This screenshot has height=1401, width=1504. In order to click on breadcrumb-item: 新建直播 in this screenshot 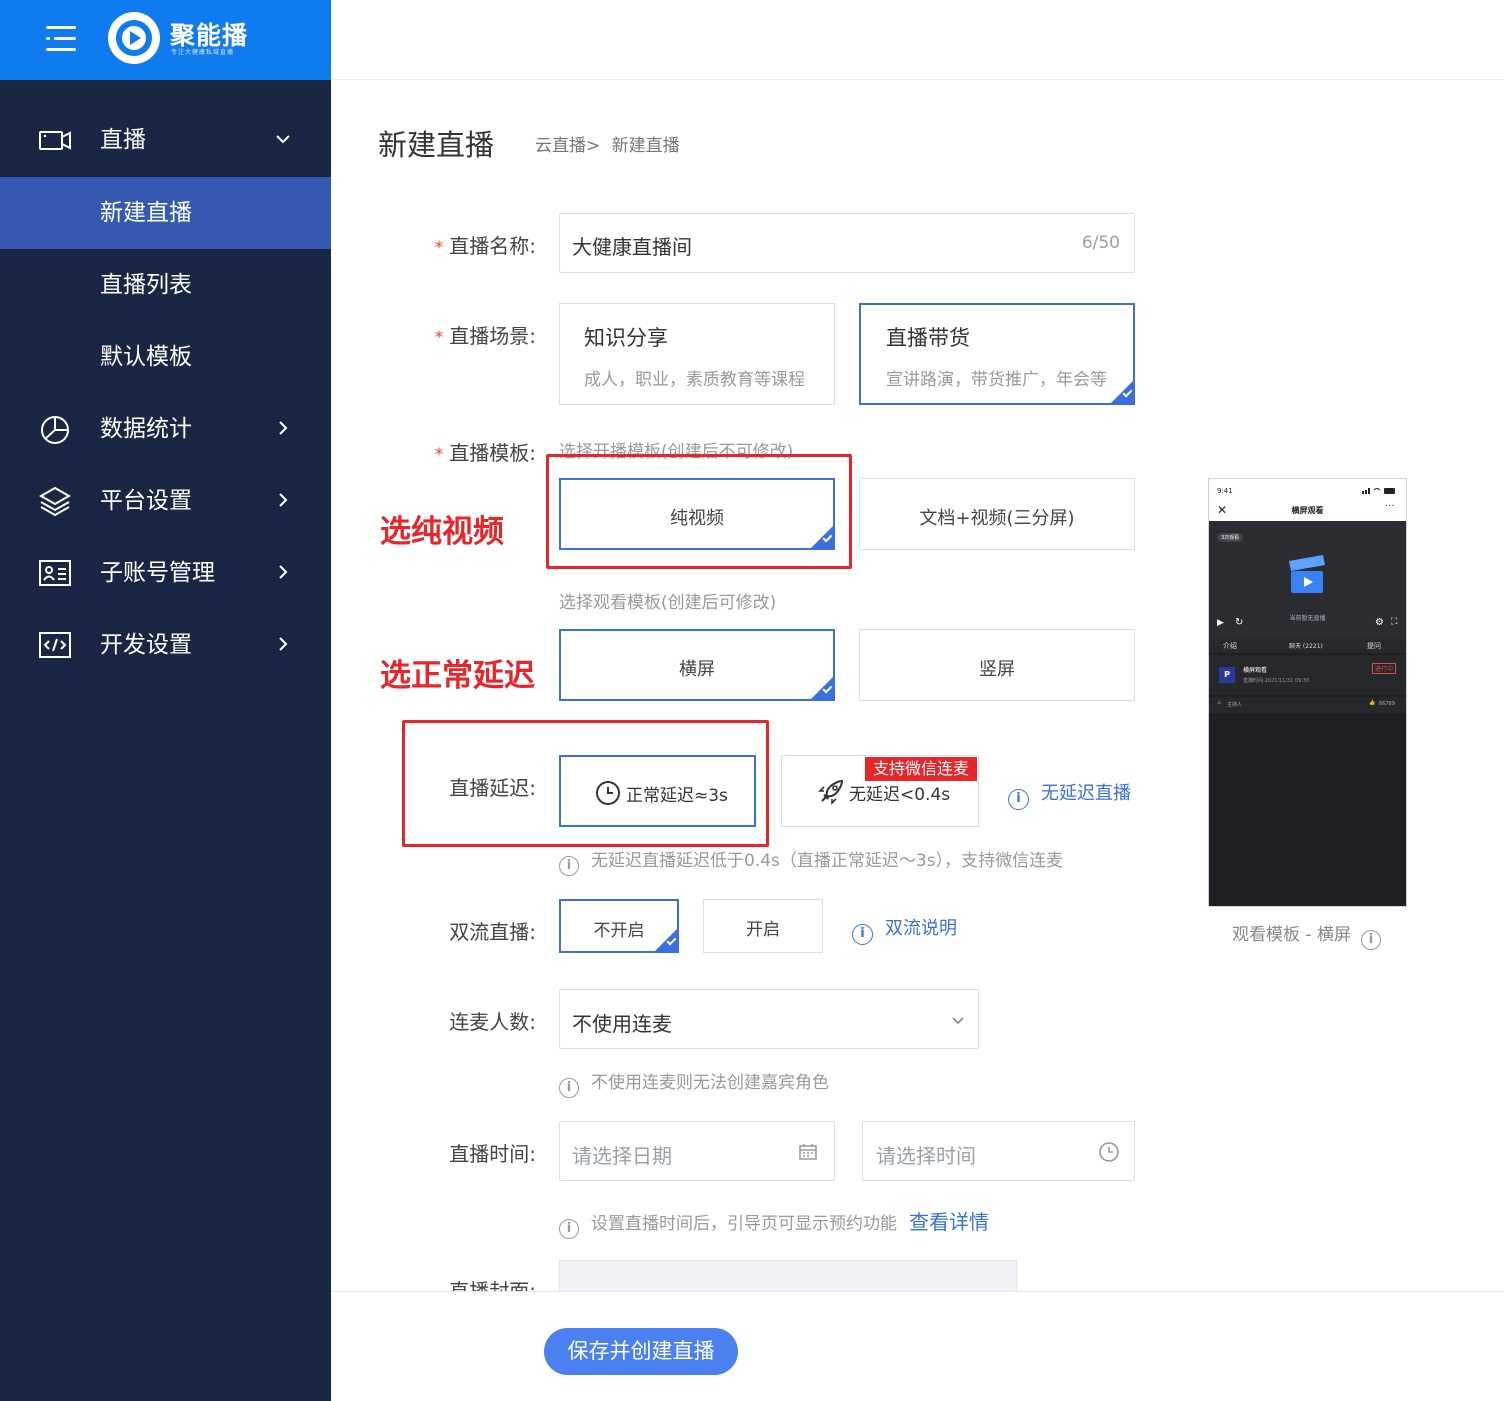, I will do `click(645, 146)`.